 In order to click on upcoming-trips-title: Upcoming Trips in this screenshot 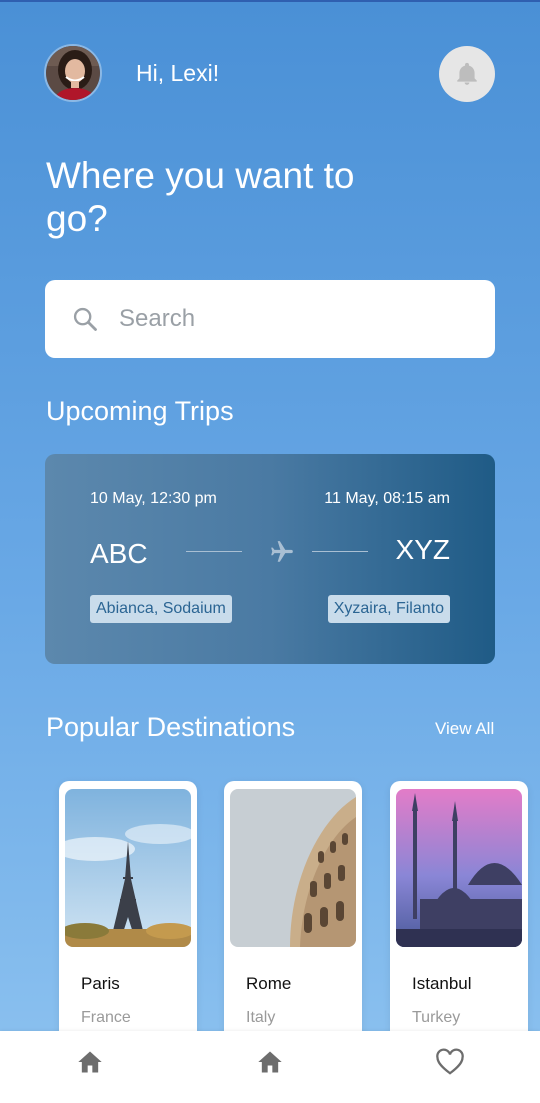, I will do `click(140, 411)`.